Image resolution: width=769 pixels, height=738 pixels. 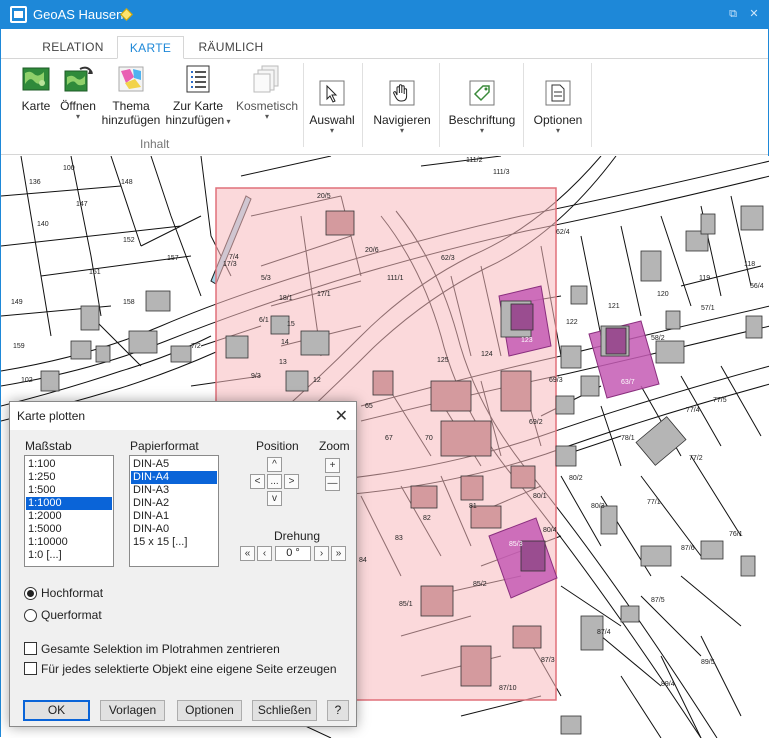 I want to click on parcel-label: 63/7, so click(x=628, y=382).